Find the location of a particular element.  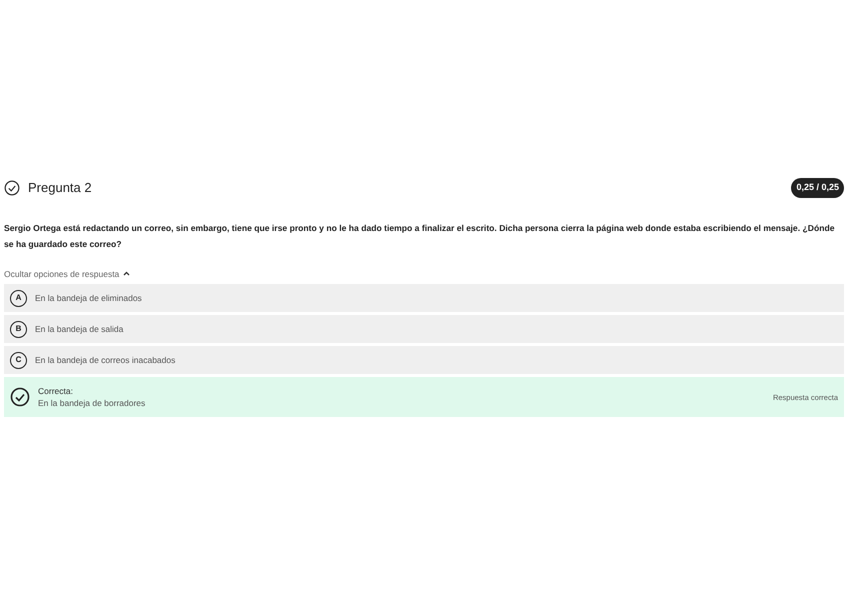

answer-option: A En la bandeja de eliminados is located at coordinates (424, 298).